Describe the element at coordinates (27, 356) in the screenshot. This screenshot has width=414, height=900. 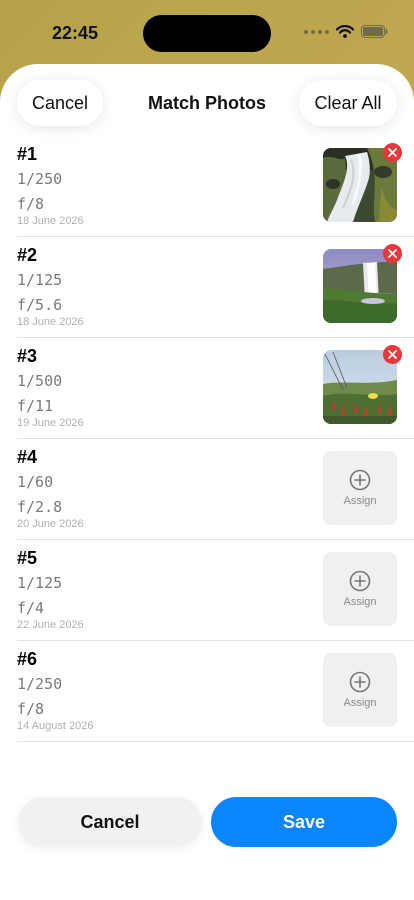
I see `exposure-number: #3` at that location.